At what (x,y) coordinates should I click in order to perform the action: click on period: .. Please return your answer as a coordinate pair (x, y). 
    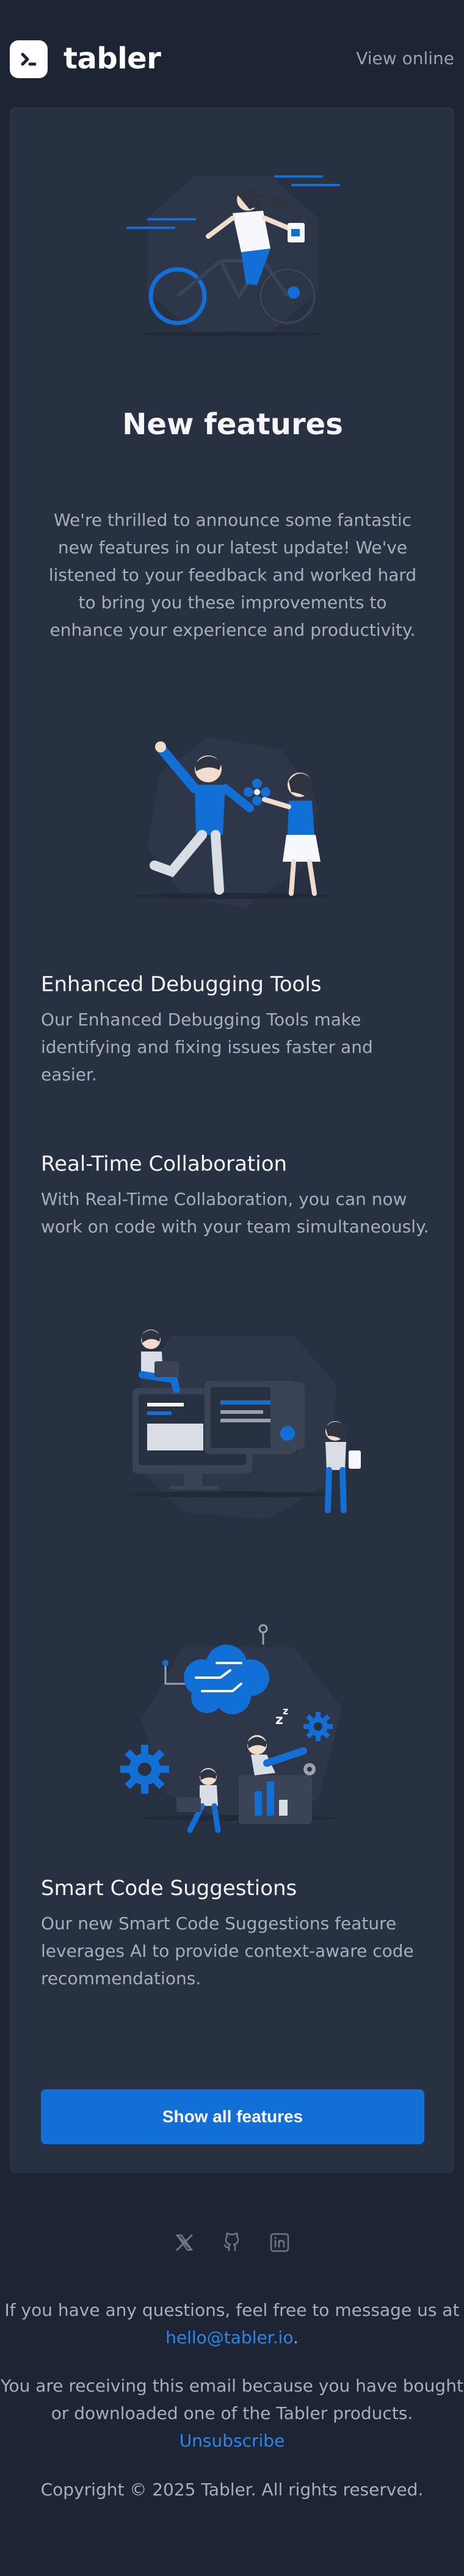
    Looking at the image, I should click on (295, 2338).